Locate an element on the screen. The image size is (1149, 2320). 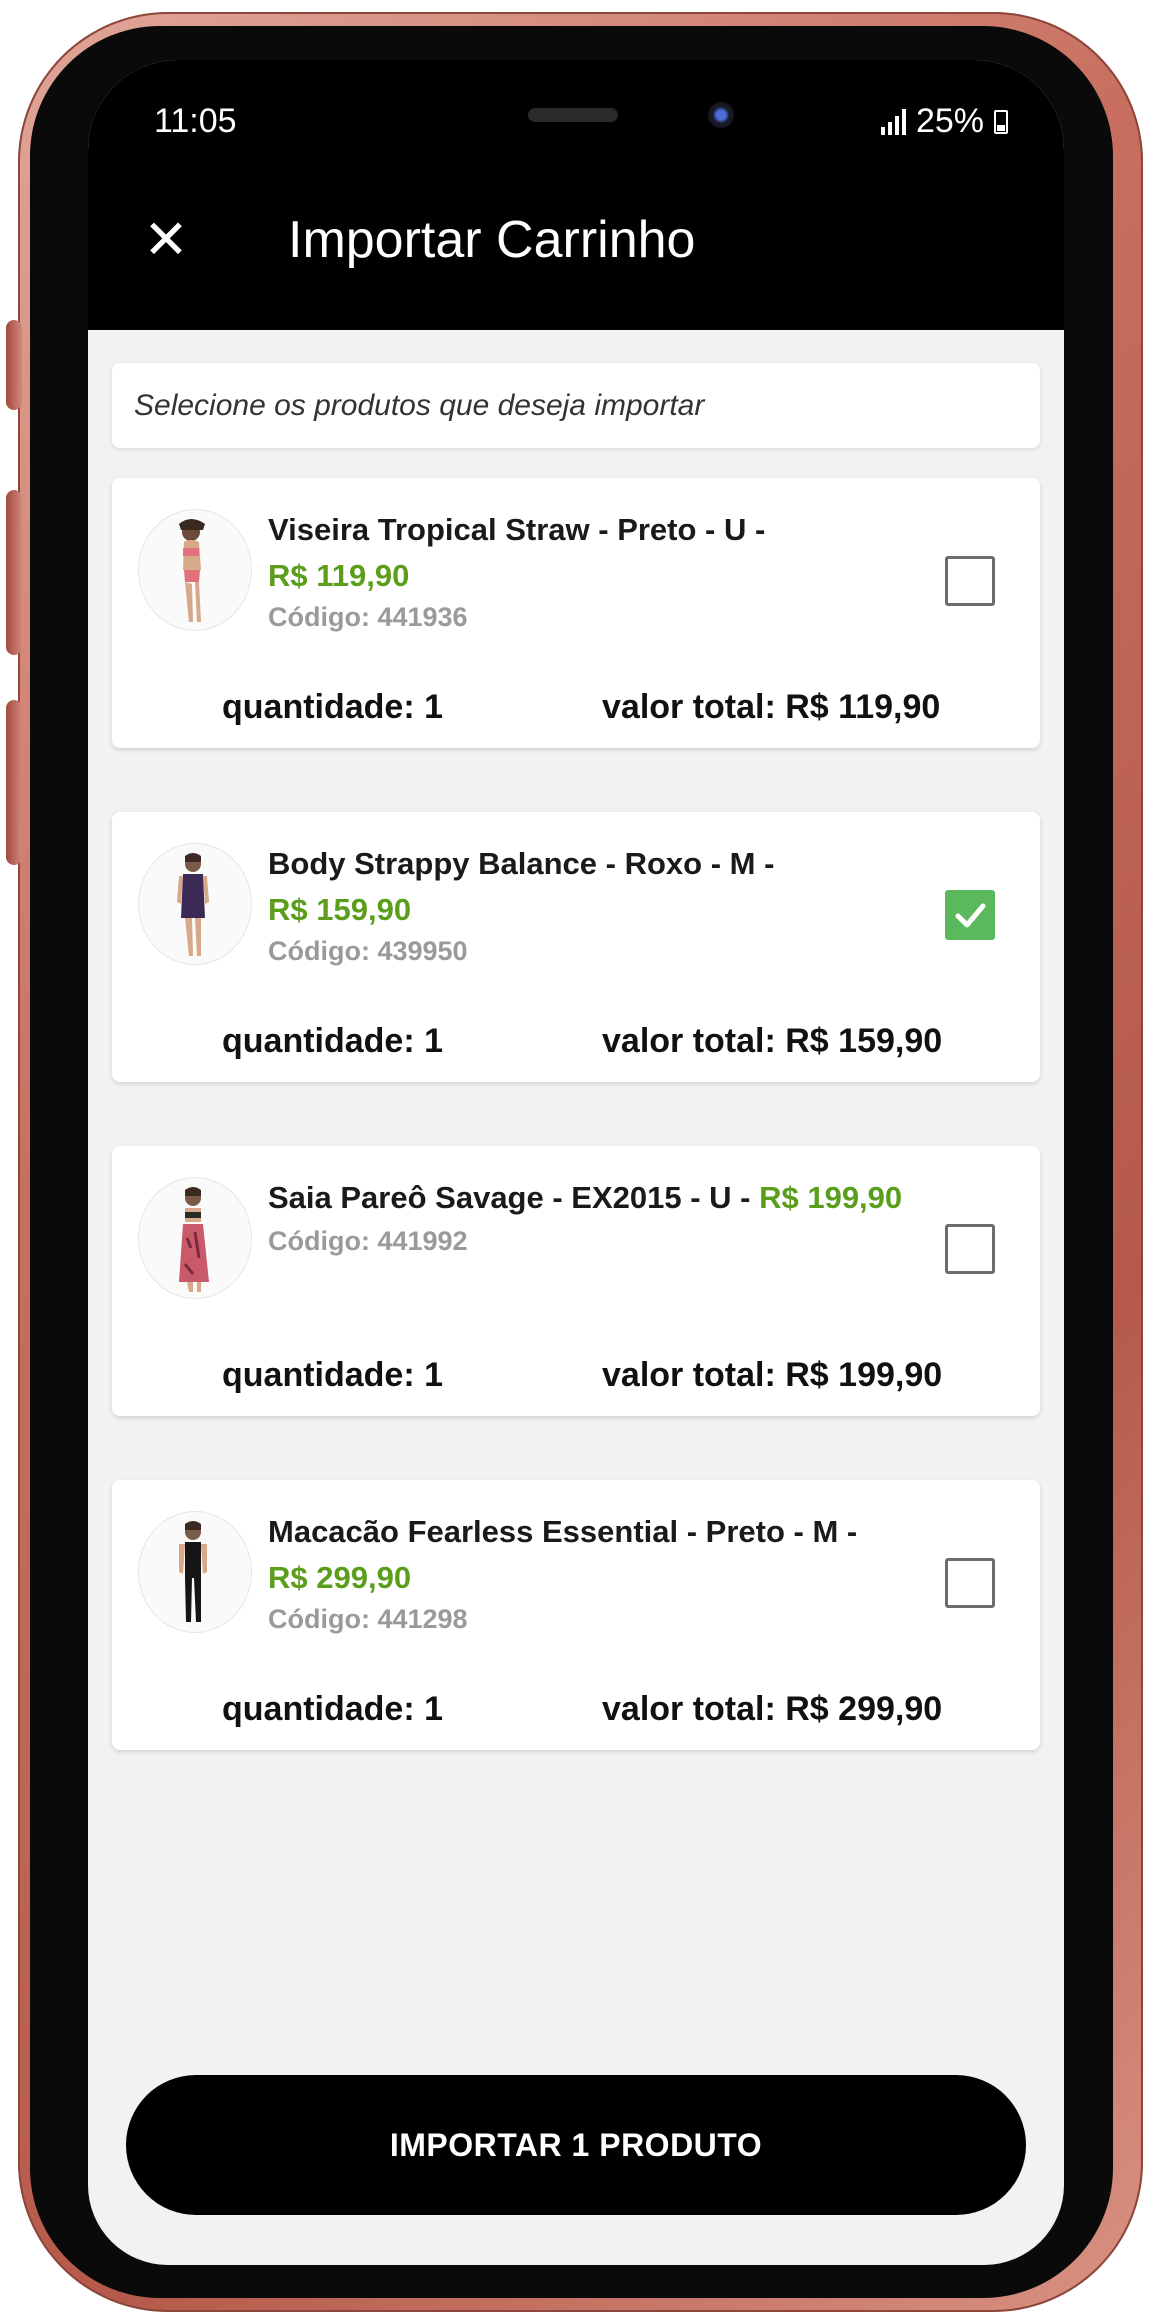
product-price: R$ 159,90 is located at coordinates (340, 909).